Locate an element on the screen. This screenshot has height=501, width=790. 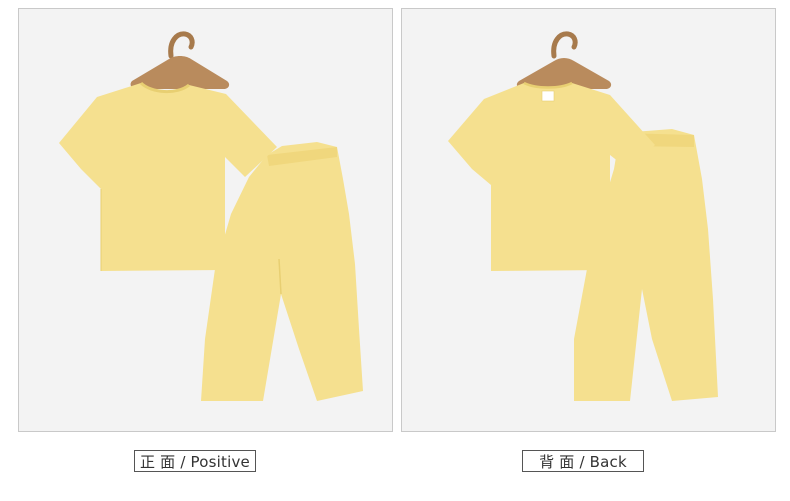
pants is located at coordinates (282, 271).